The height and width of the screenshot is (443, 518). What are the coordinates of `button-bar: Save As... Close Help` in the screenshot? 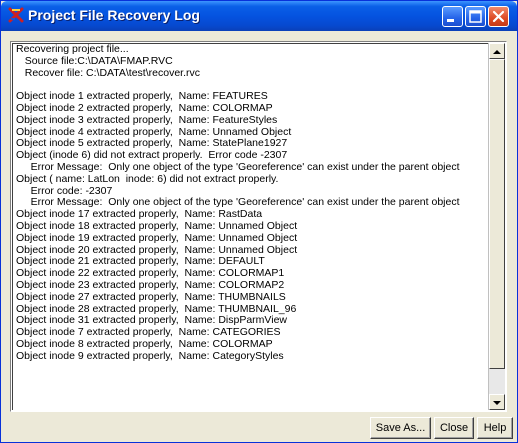 It's located at (259, 427).